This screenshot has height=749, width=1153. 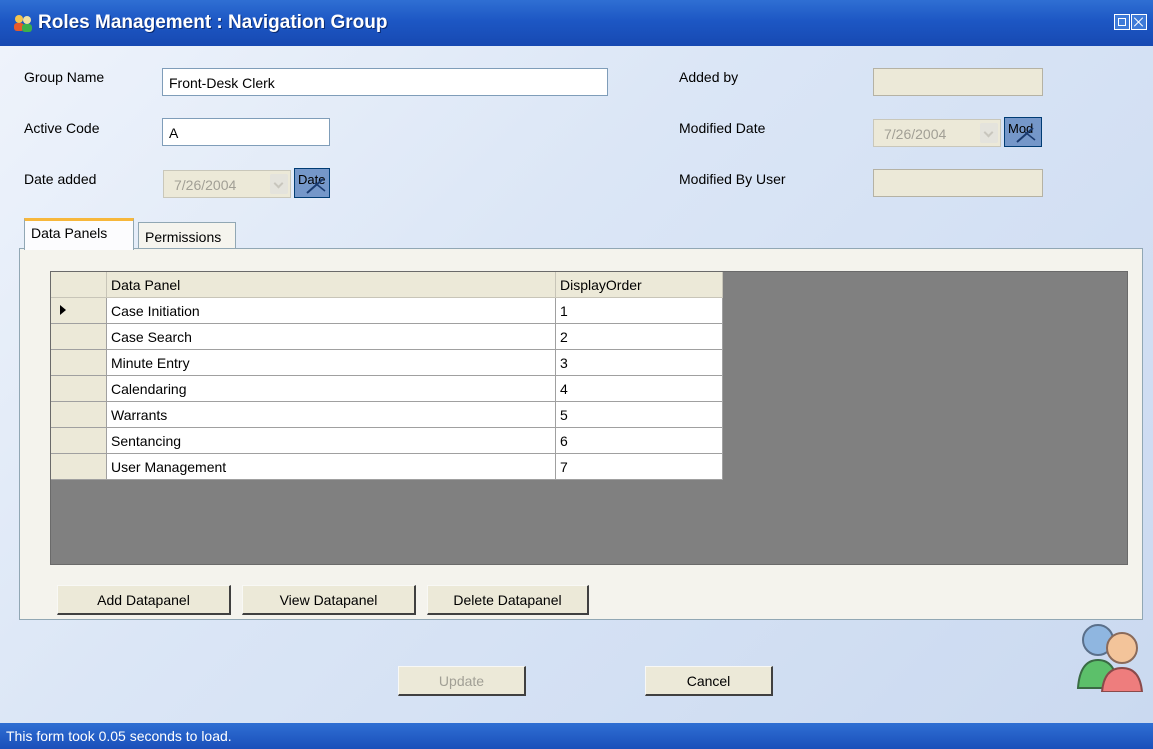 What do you see at coordinates (60, 179) in the screenshot?
I see `date-added-label: Date added` at bounding box center [60, 179].